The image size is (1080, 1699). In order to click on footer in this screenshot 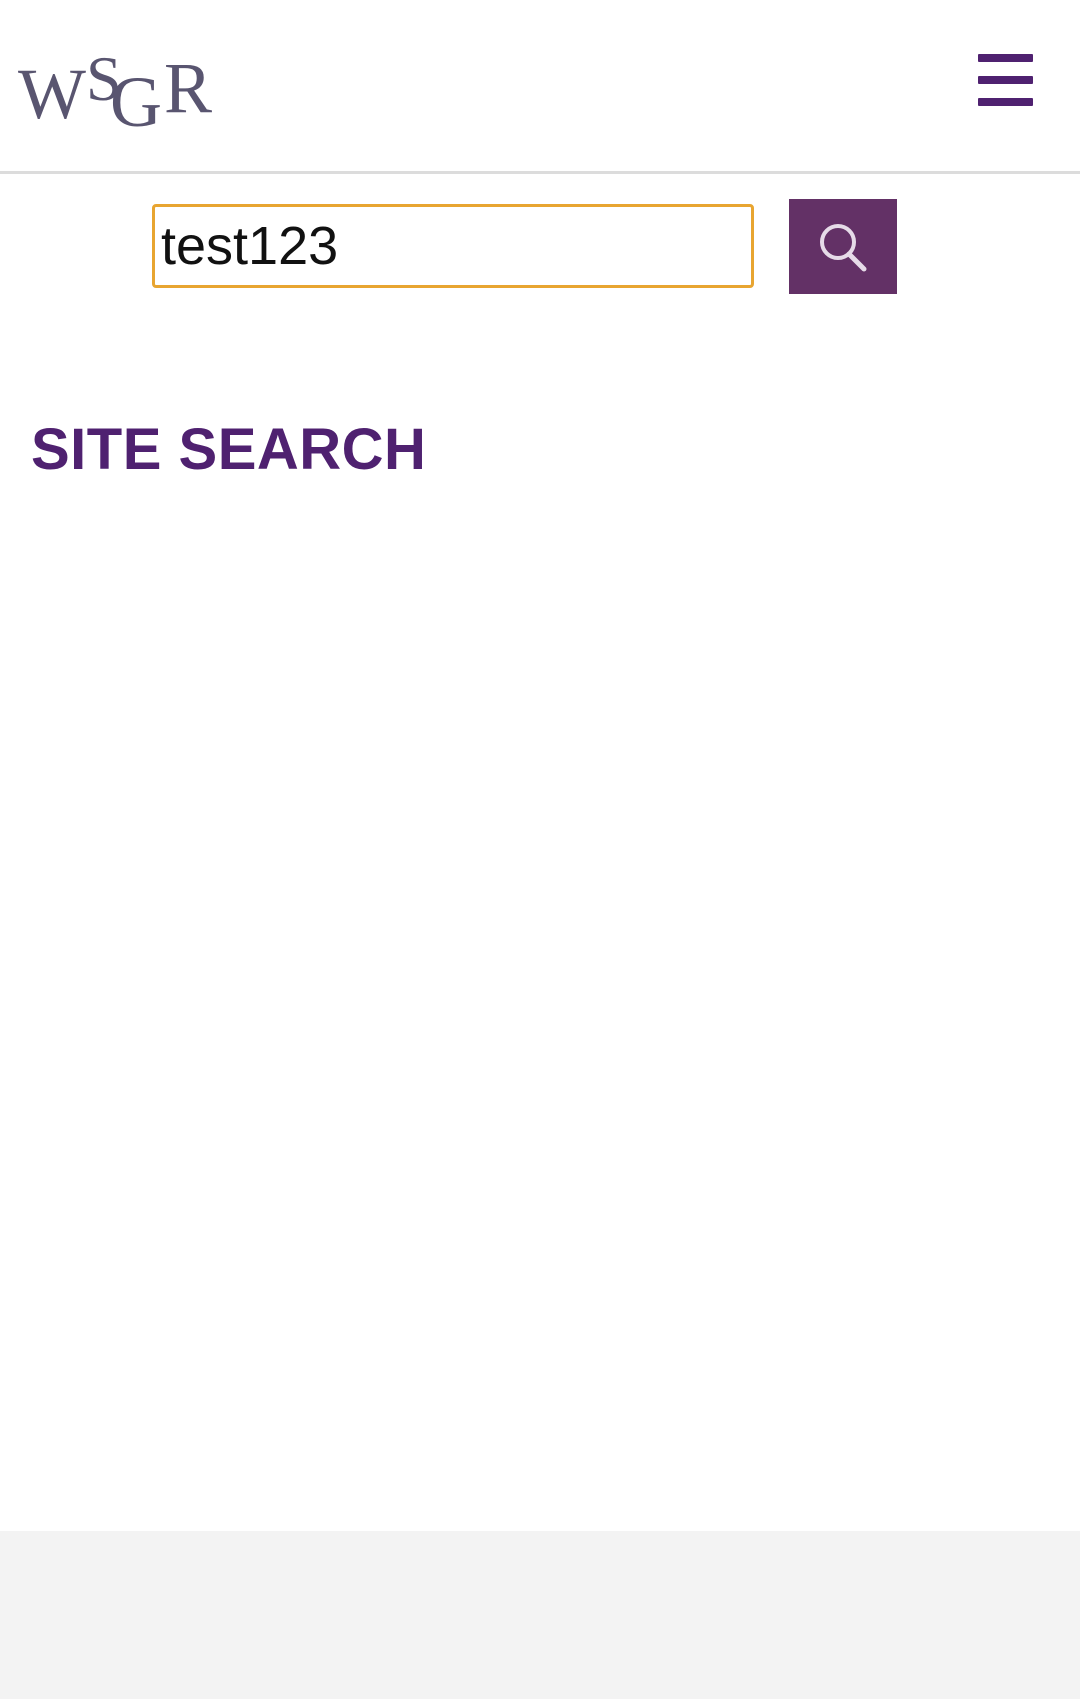, I will do `click(540, 1615)`.